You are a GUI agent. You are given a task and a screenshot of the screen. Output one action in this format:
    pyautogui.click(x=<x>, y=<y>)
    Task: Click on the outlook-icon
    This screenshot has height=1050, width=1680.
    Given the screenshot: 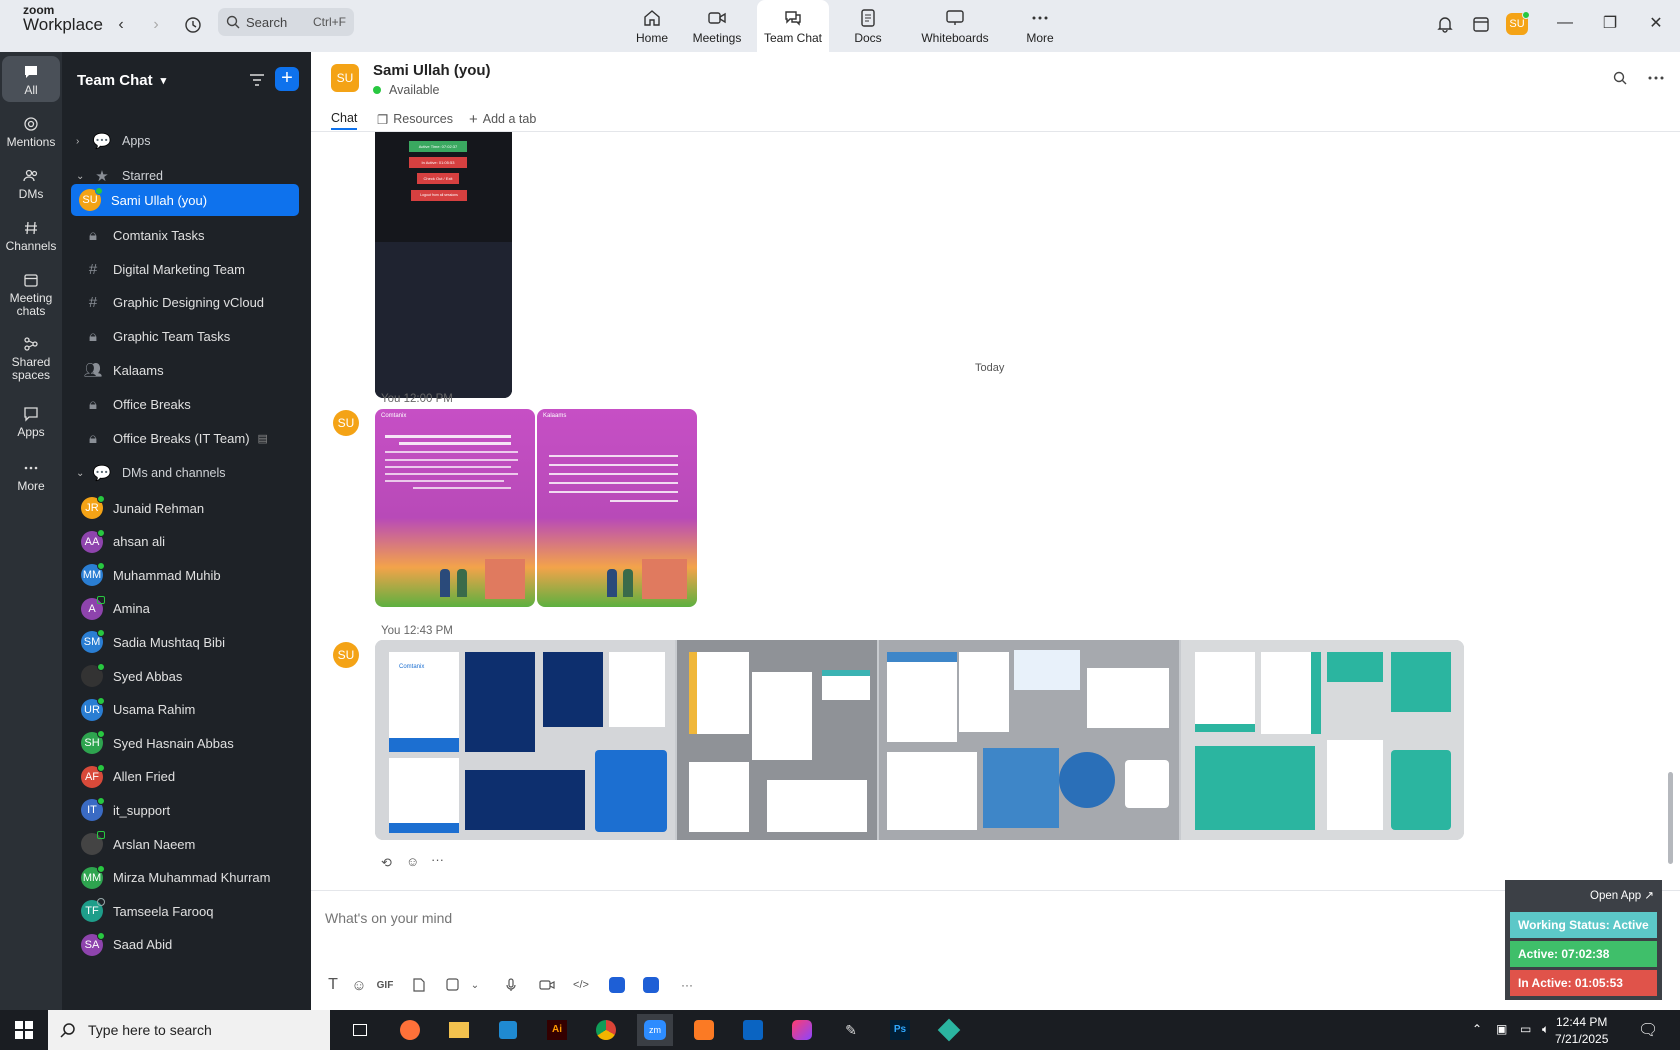 What is the action you would take?
    pyautogui.click(x=753, y=1030)
    